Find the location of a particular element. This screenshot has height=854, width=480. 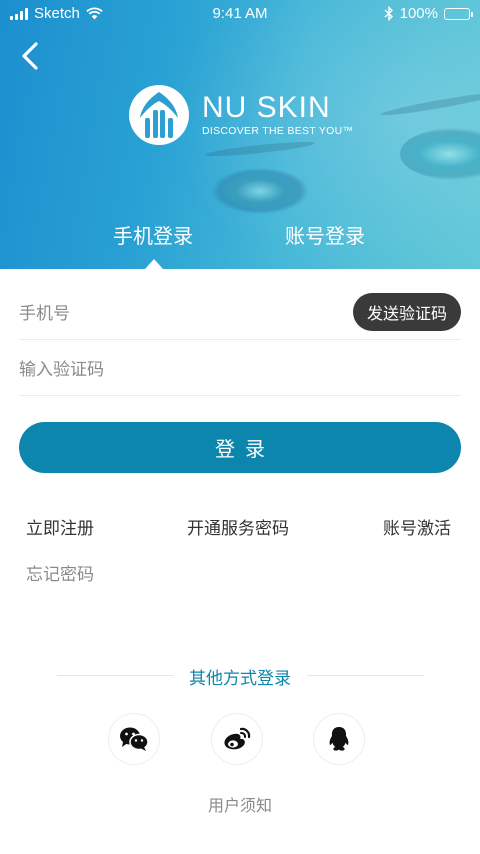

activate-account-link: 账号激活 is located at coordinates (417, 526).